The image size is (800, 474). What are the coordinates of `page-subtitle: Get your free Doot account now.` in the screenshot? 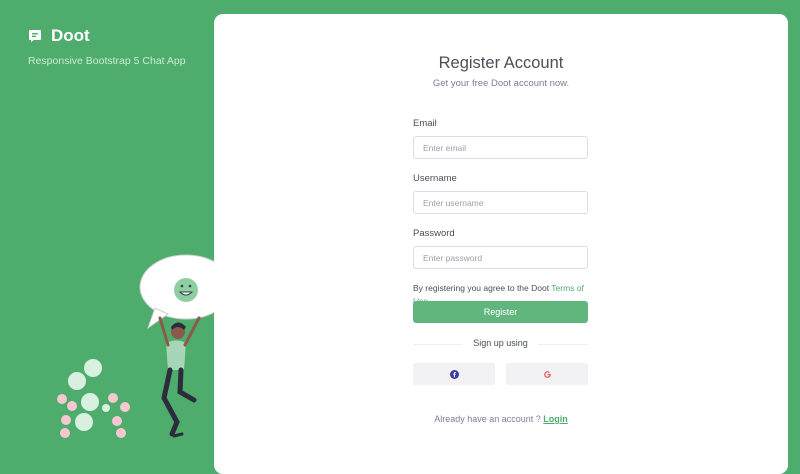 It's located at (501, 83).